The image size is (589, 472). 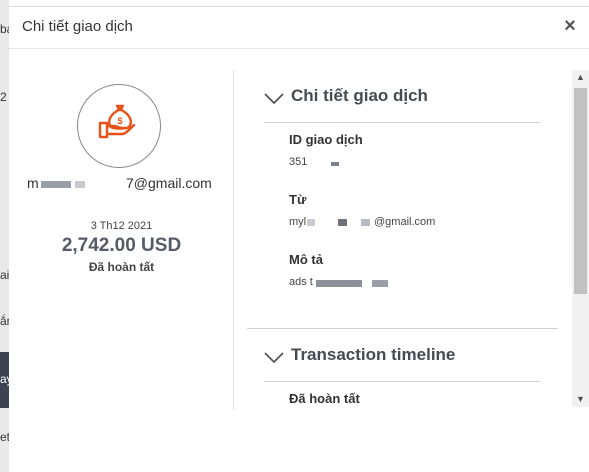 What do you see at coordinates (580, 77) in the screenshot?
I see `scroll-up-arrow-icon: ▲` at bounding box center [580, 77].